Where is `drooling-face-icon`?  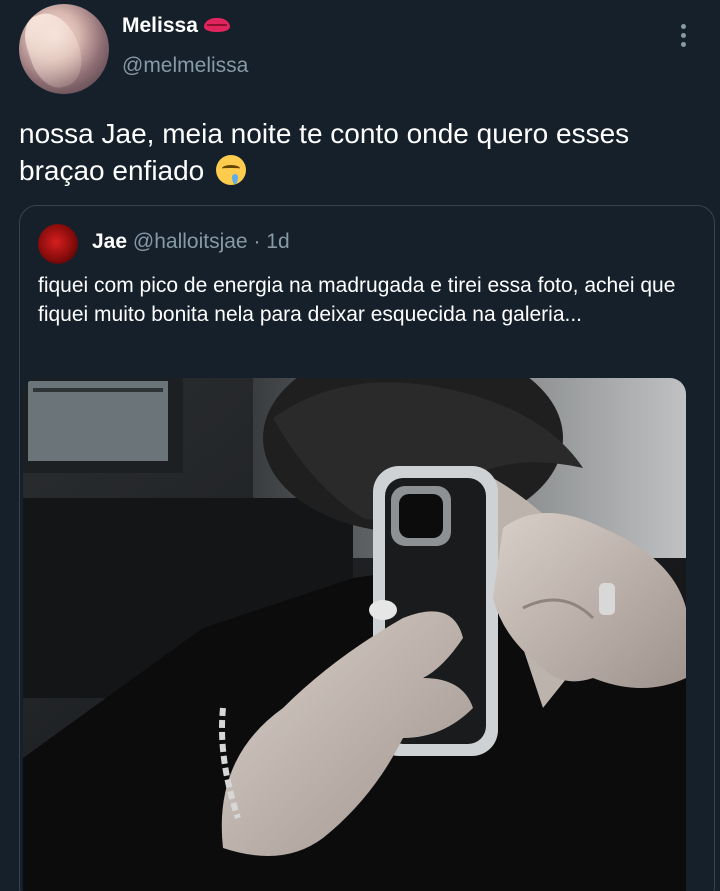 drooling-face-icon is located at coordinates (231, 170).